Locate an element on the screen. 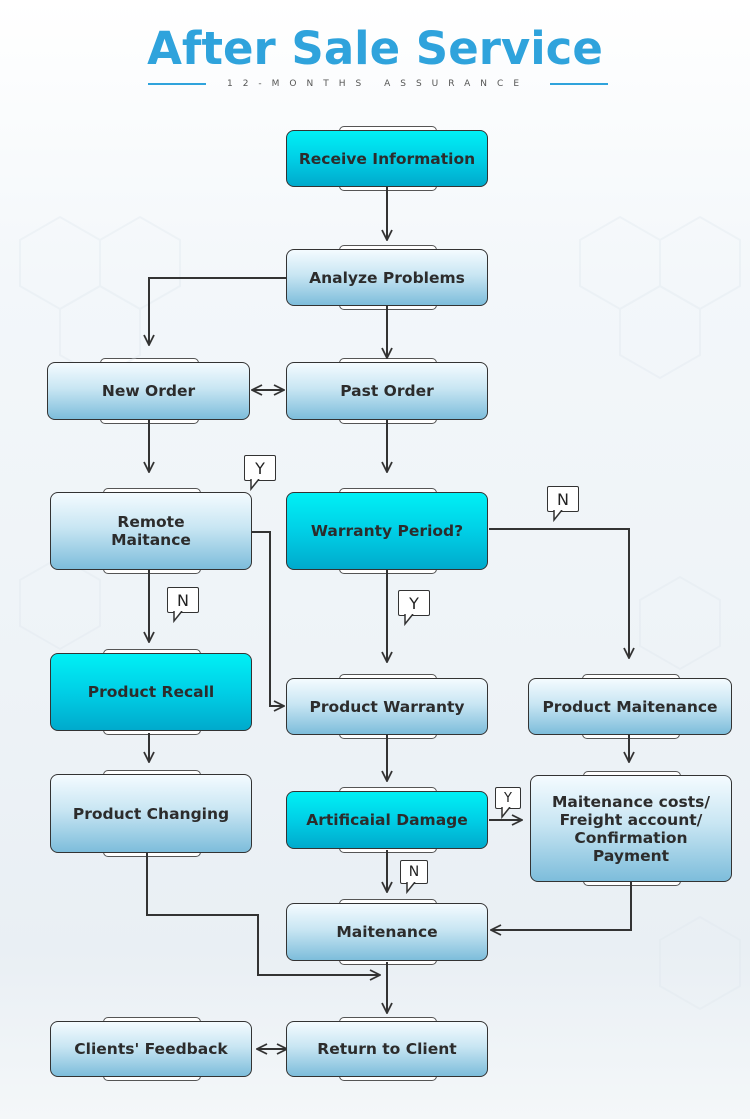 This screenshot has height=1119, width=750. node-receive-information: Receive Information is located at coordinates (387, 158).